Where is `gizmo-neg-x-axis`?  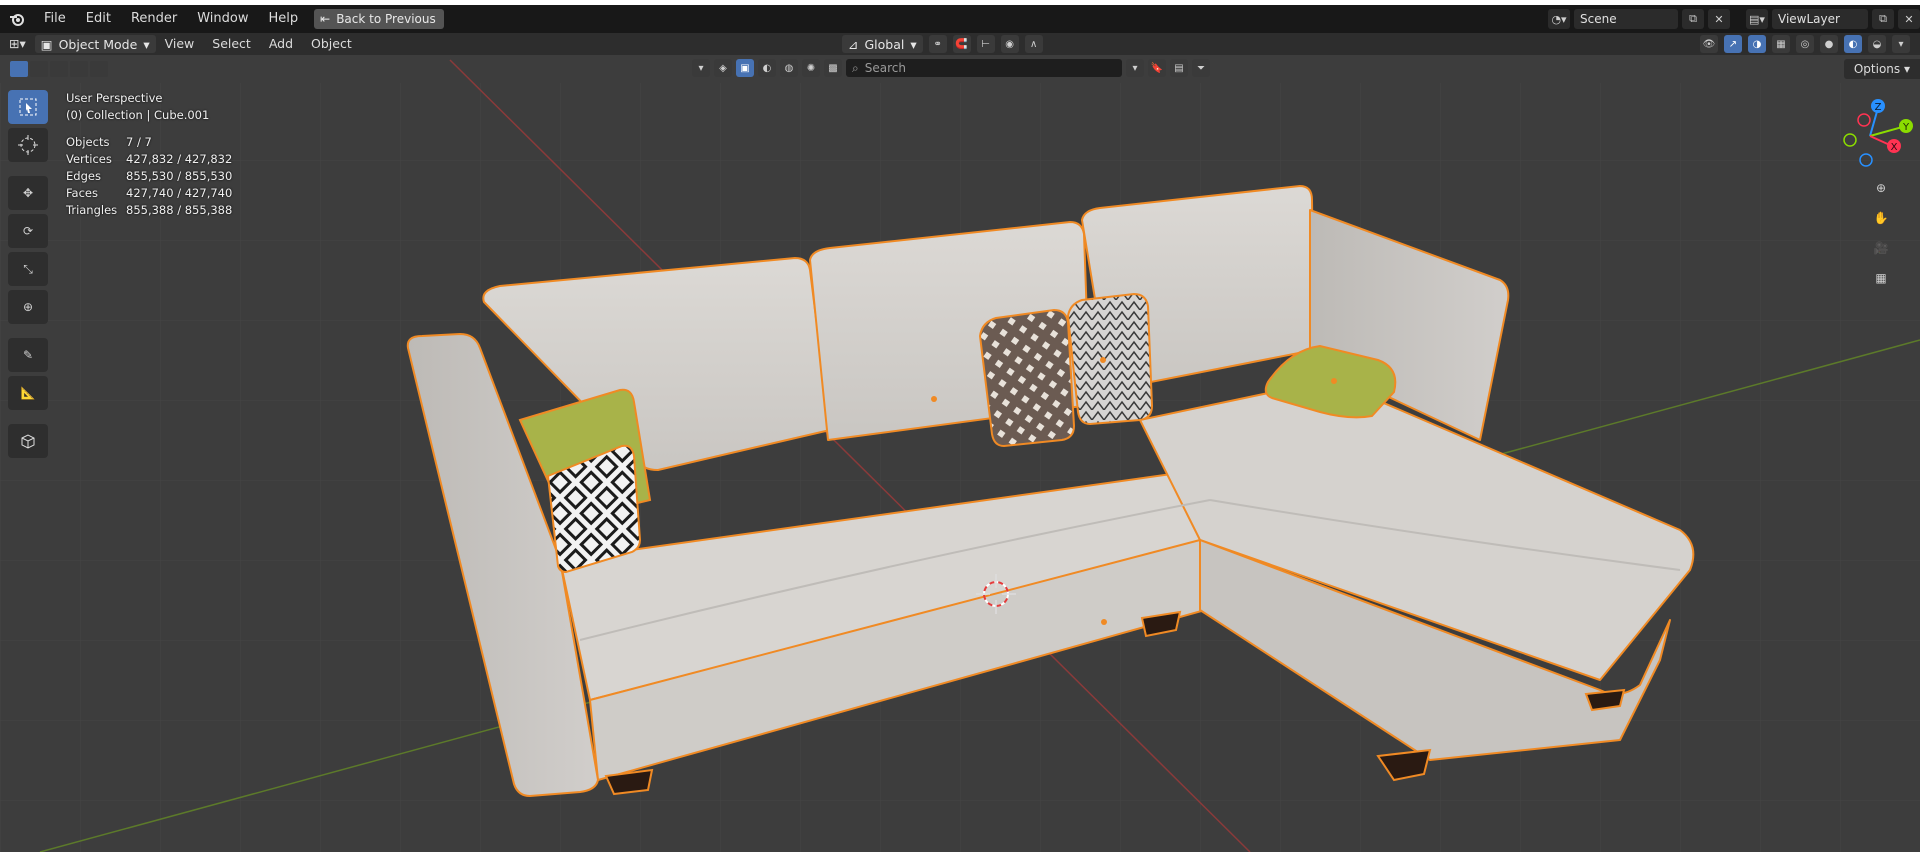 gizmo-neg-x-axis is located at coordinates (1864, 120).